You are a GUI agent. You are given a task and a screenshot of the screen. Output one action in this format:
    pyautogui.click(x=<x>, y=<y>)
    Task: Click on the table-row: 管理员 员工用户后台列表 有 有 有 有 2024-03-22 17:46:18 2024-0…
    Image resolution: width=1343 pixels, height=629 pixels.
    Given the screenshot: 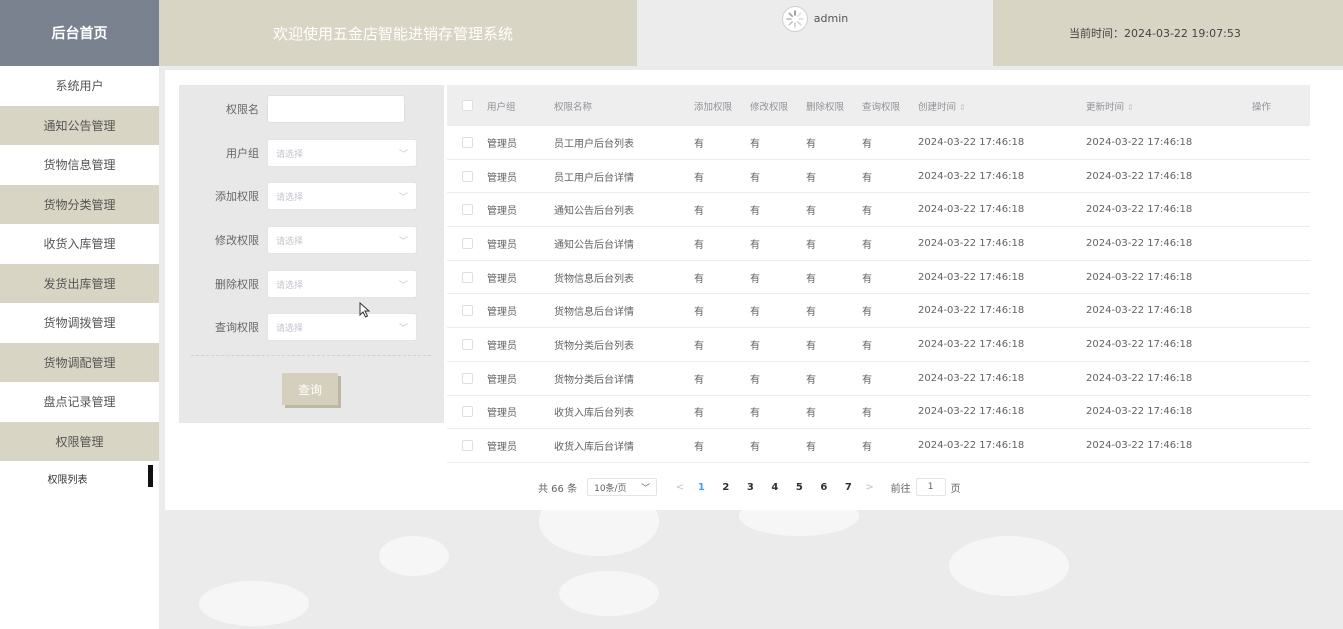 What is the action you would take?
    pyautogui.click(x=878, y=143)
    